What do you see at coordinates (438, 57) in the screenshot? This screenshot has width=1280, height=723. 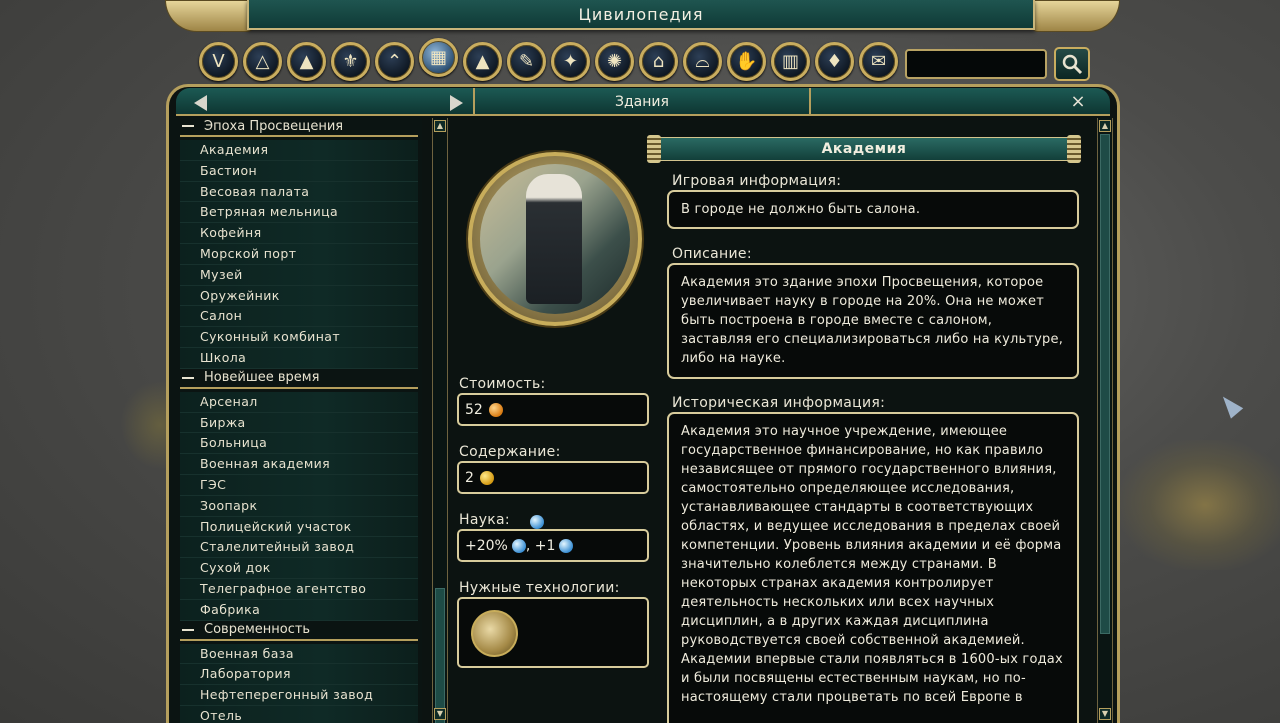 I see `building-icon: ▦` at bounding box center [438, 57].